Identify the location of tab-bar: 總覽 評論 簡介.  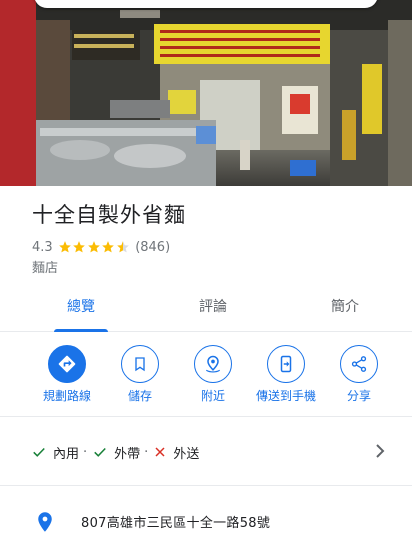
(206, 309).